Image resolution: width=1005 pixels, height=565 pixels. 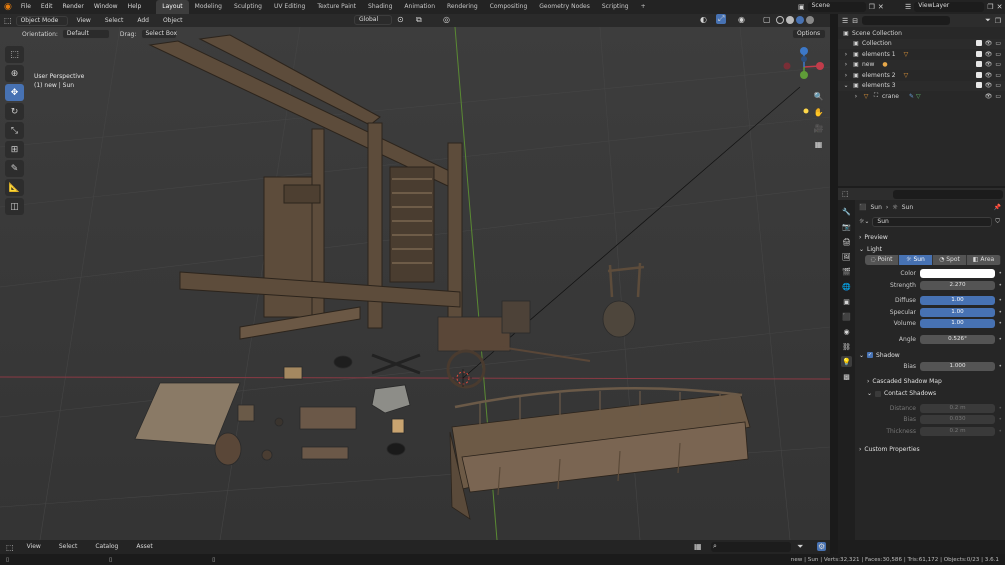 What do you see at coordinates (8, 7) in the screenshot?
I see `blender-logo-icon: ◉` at bounding box center [8, 7].